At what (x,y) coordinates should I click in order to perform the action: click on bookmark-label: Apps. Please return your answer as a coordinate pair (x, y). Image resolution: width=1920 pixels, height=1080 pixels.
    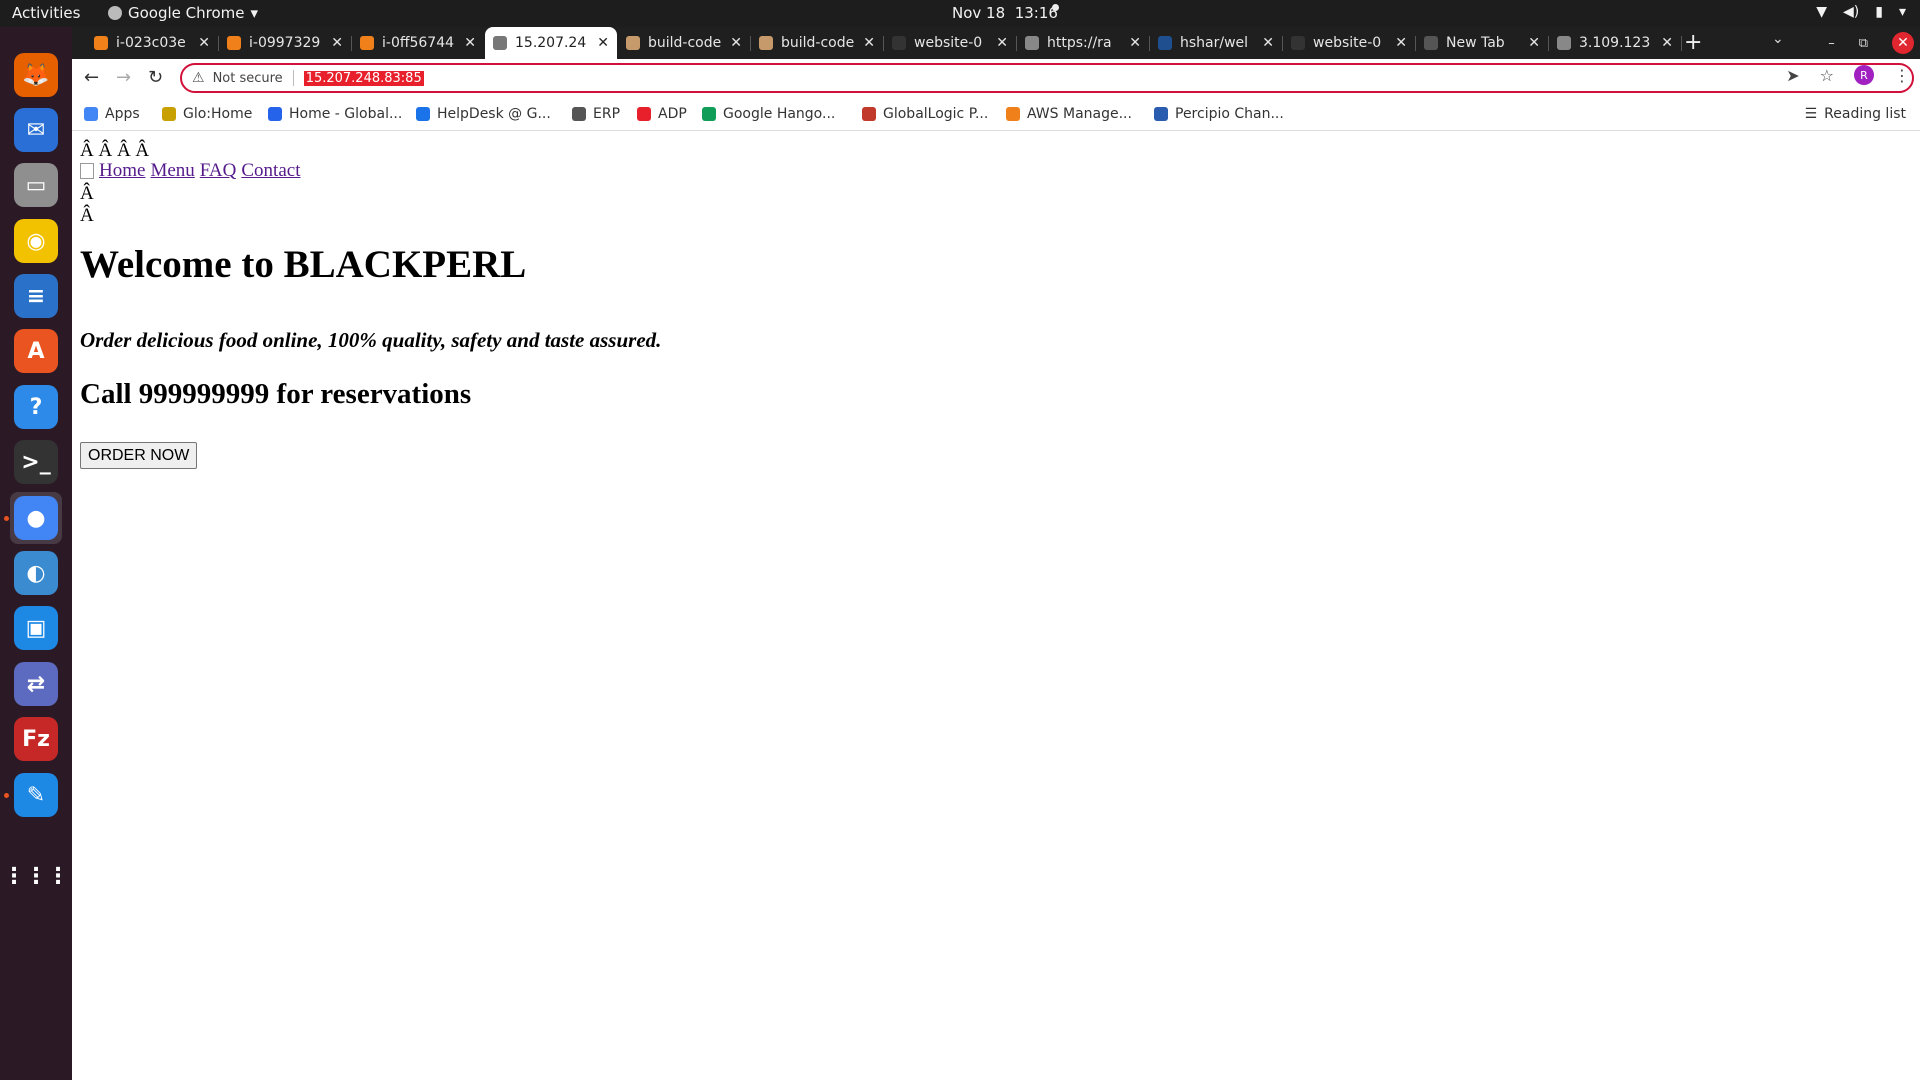
    Looking at the image, I should click on (122, 114).